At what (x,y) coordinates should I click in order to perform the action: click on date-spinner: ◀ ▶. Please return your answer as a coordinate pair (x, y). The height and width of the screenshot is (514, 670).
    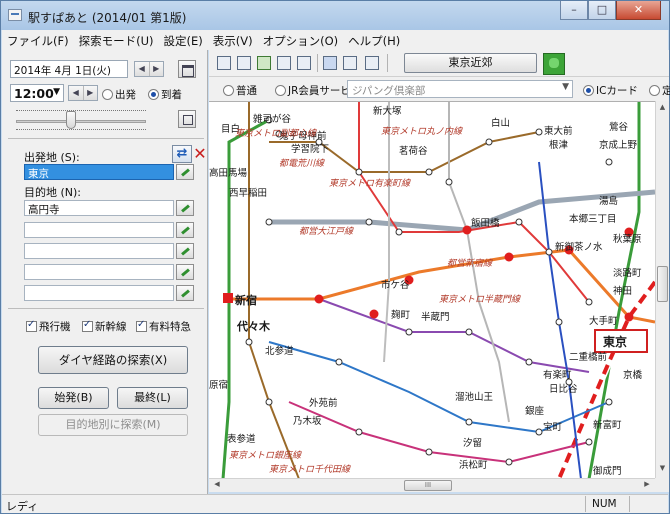
    Looking at the image, I should click on (149, 69).